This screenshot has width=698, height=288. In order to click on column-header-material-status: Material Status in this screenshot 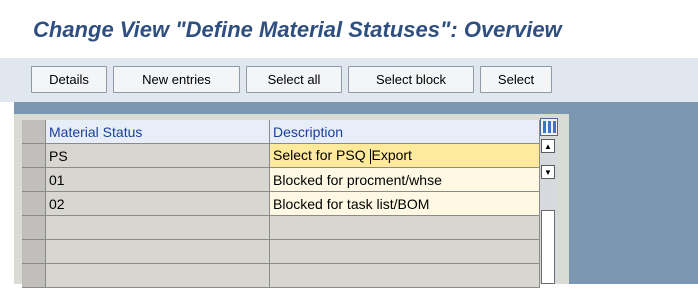, I will do `click(158, 132)`.